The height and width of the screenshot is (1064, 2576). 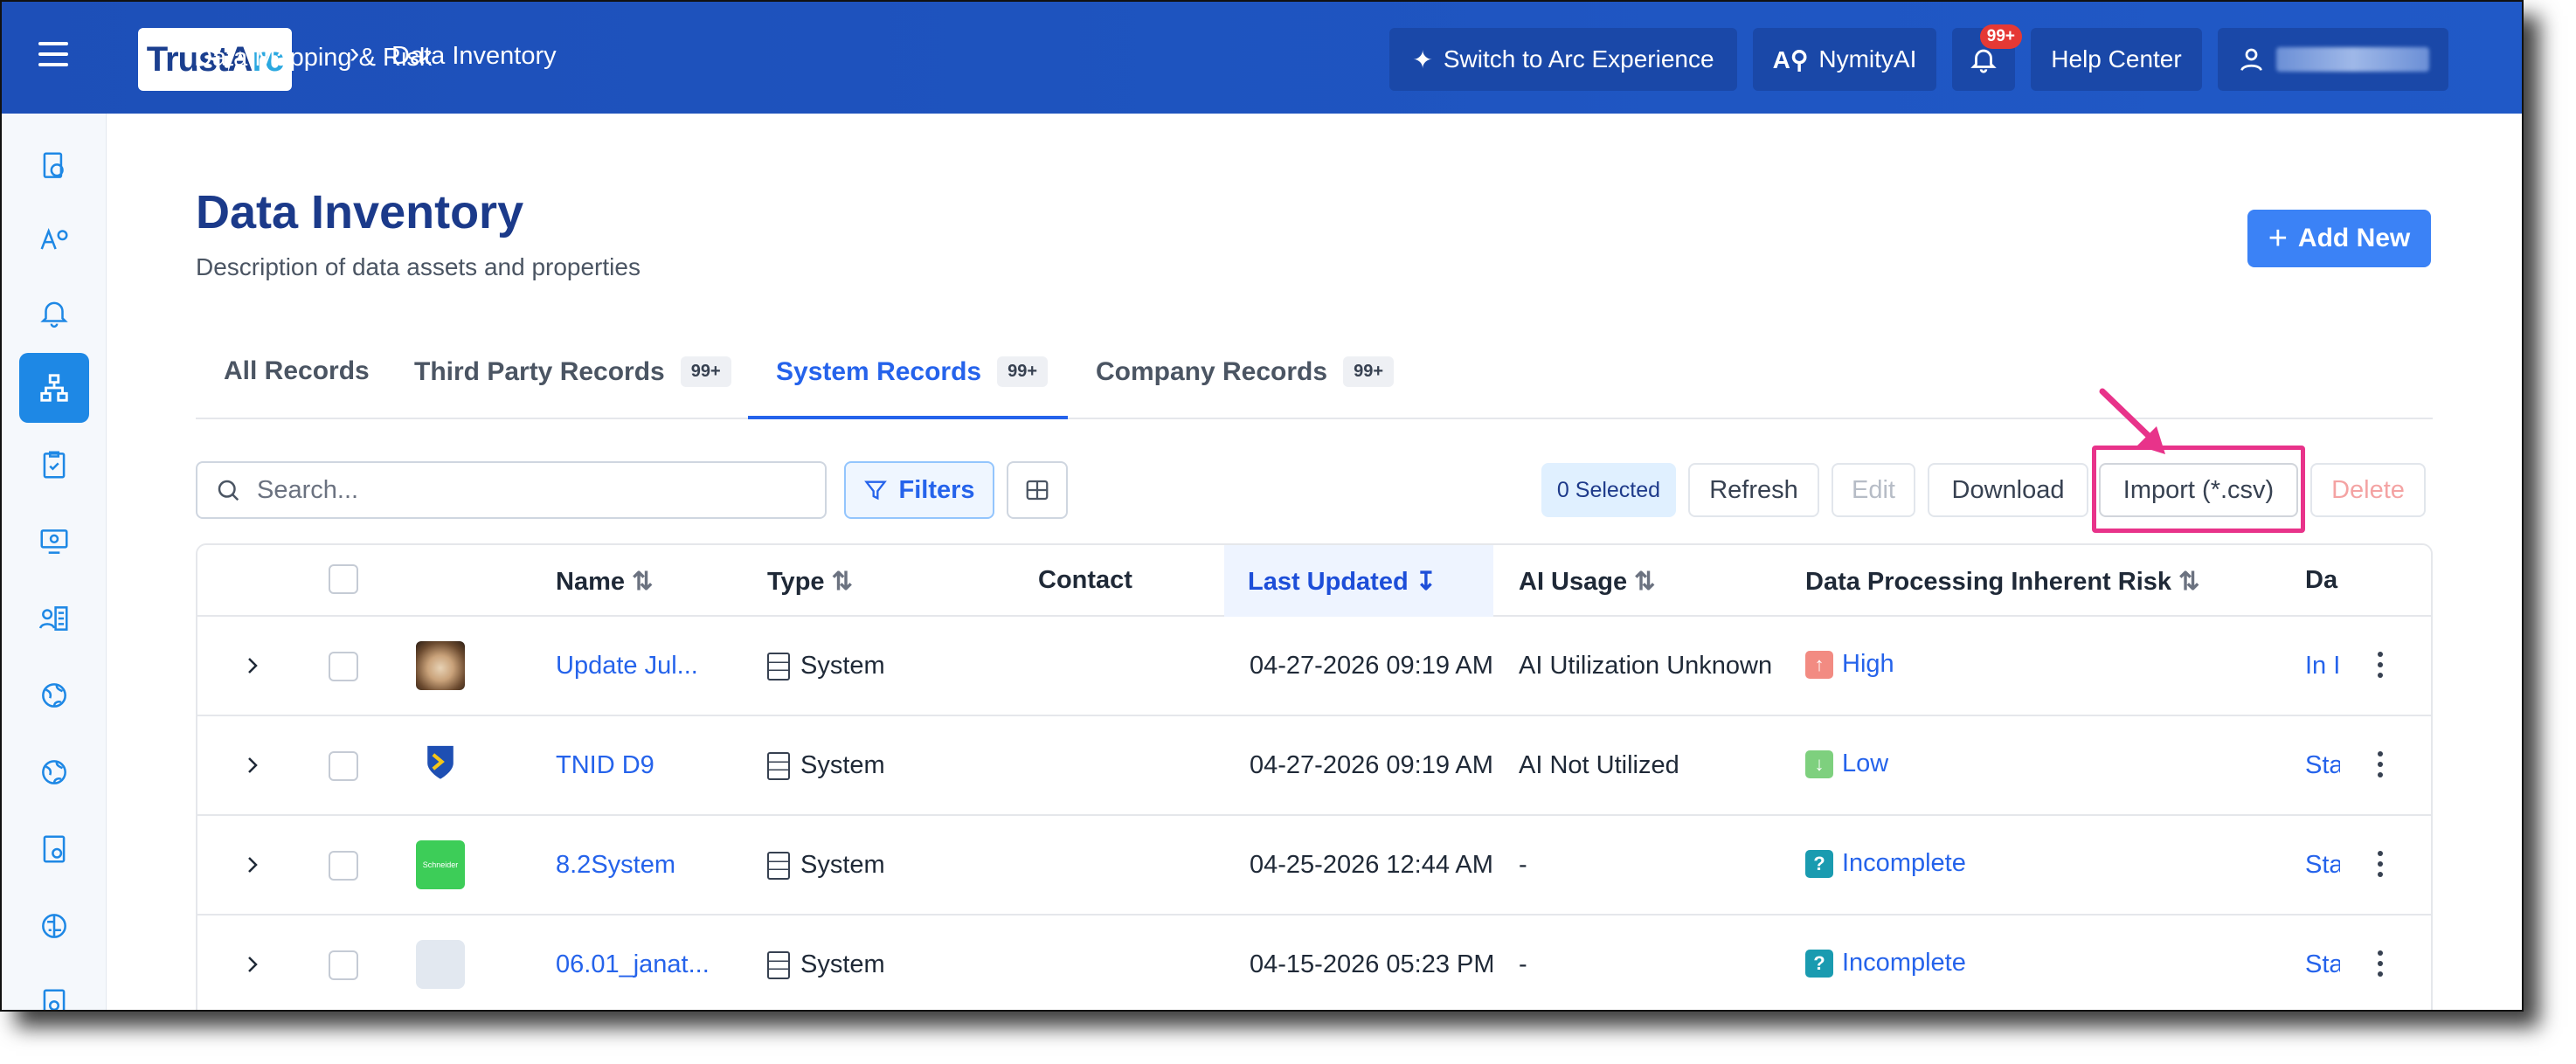 I want to click on notifications-button: 99+, so click(x=1987, y=57).